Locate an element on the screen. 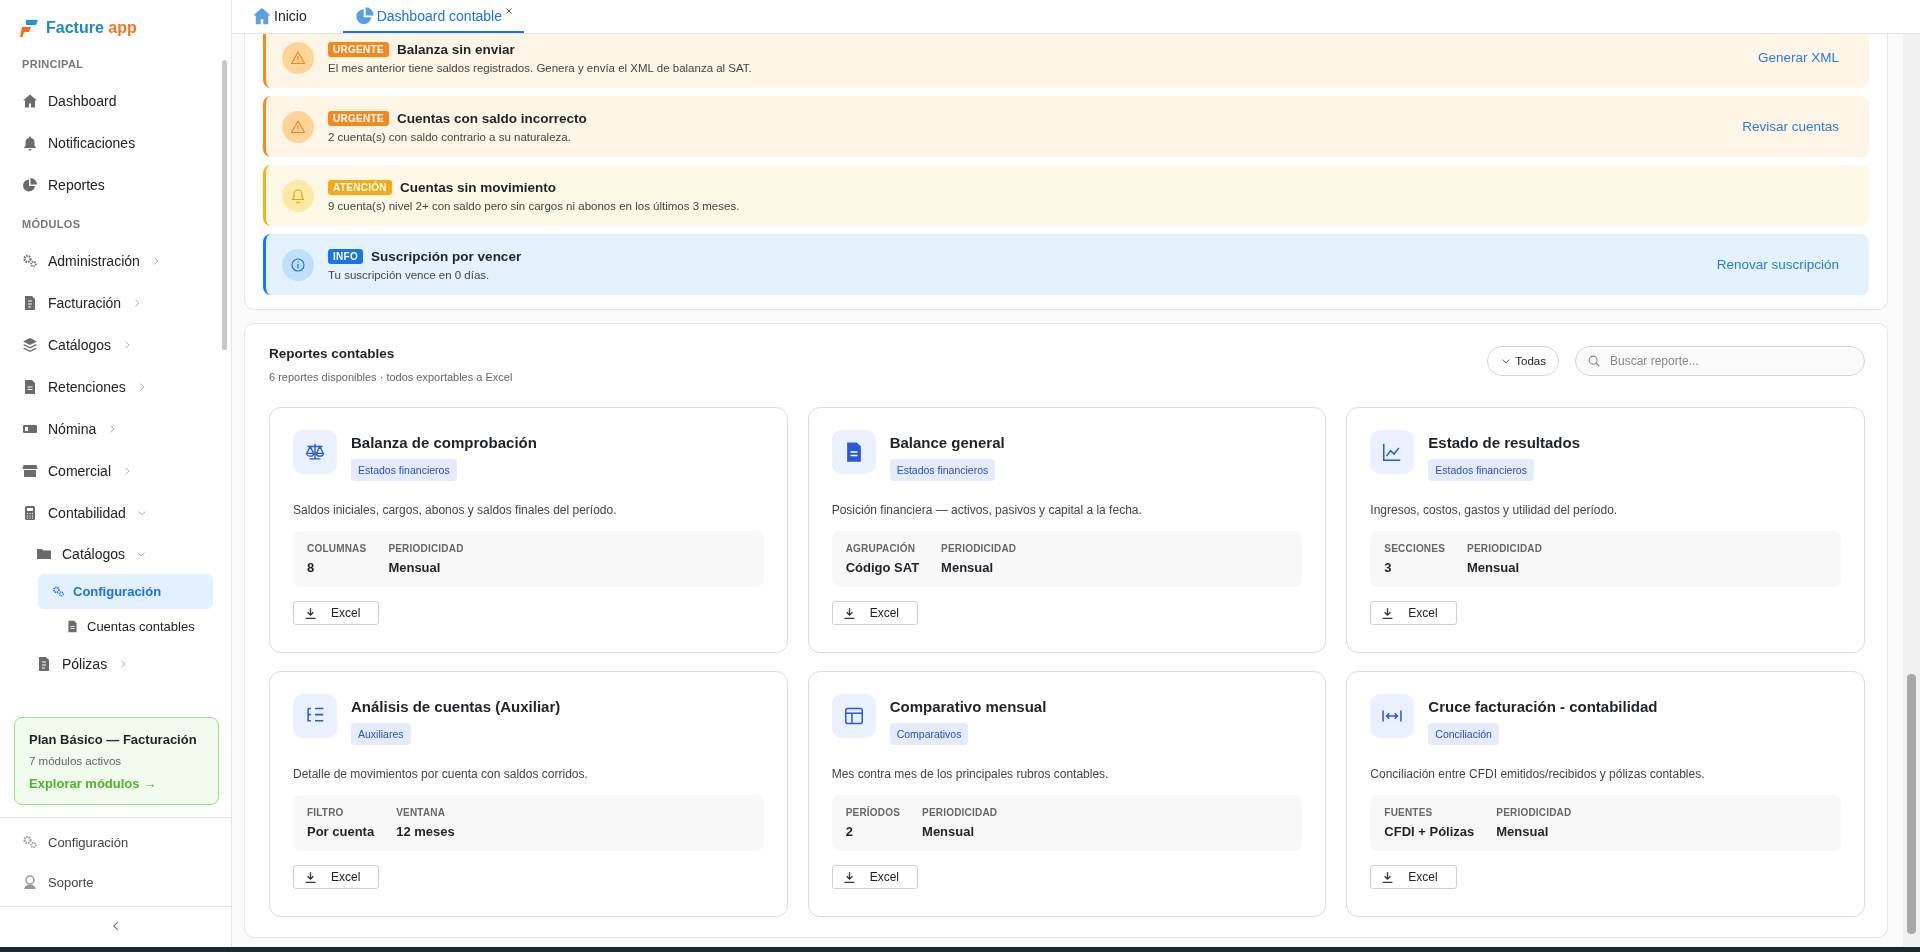 The width and height of the screenshot is (1920, 952). alert-action-link: Revisar cuentas is located at coordinates (1790, 126).